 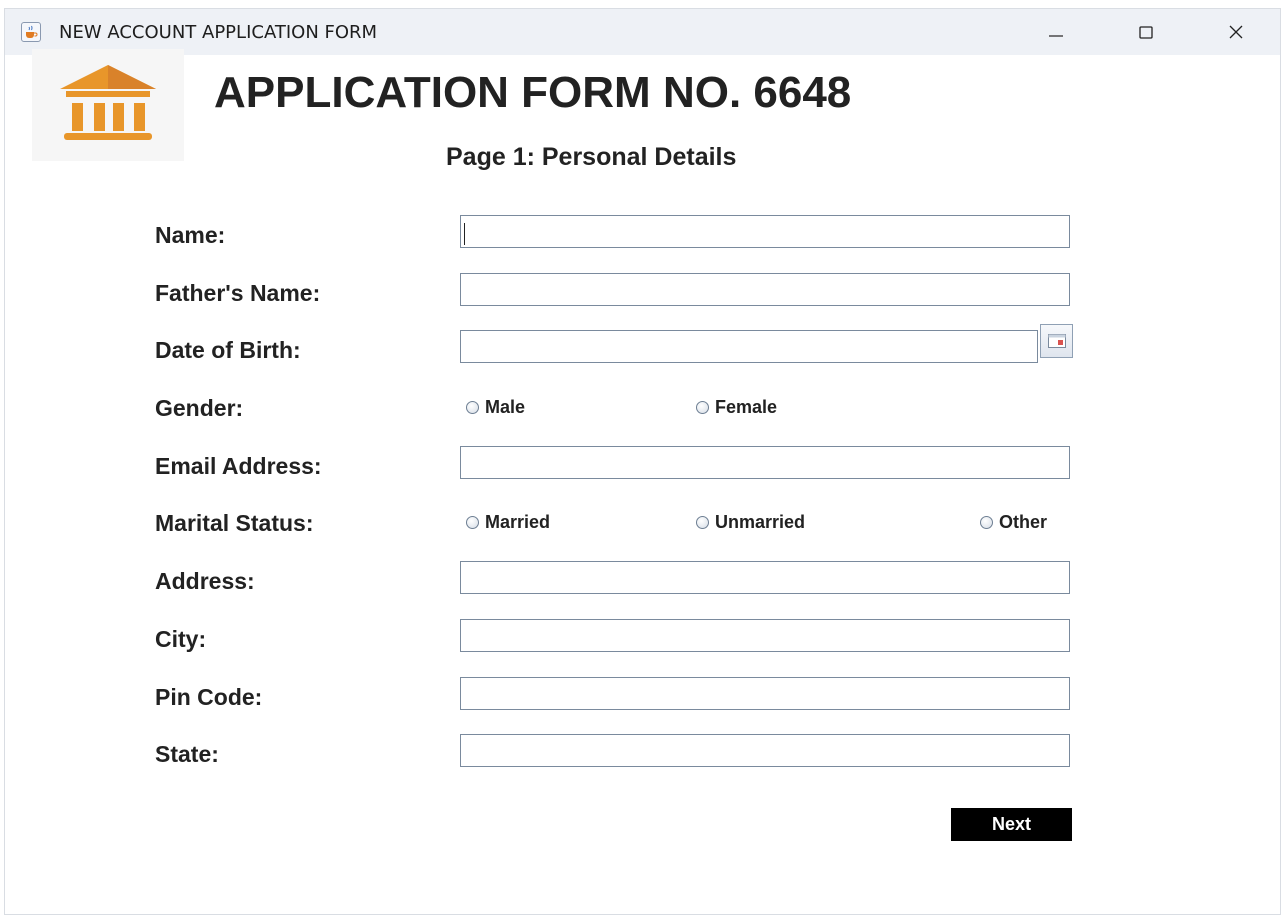 I want to click on gender-label: Gender:, so click(x=199, y=408).